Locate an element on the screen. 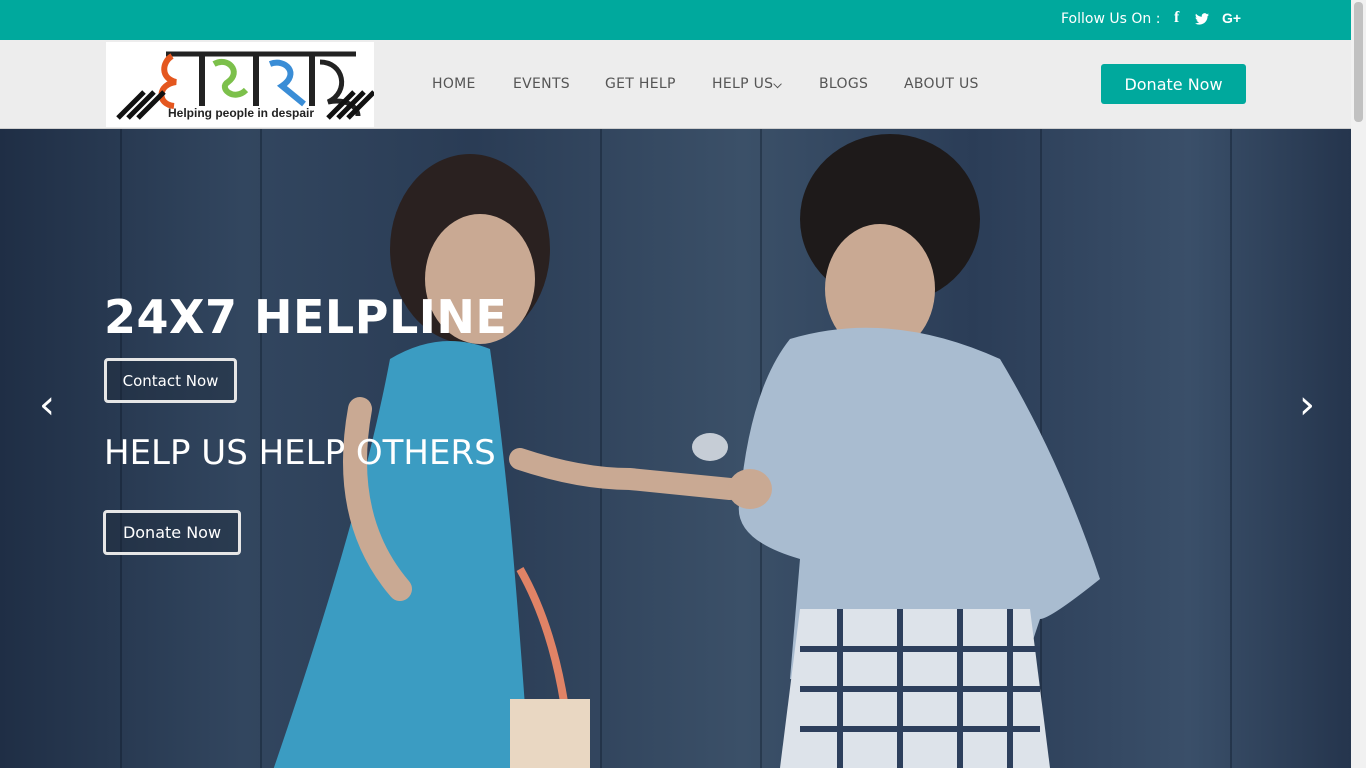  follow-us-label: Follow Us On : is located at coordinates (1111, 19).